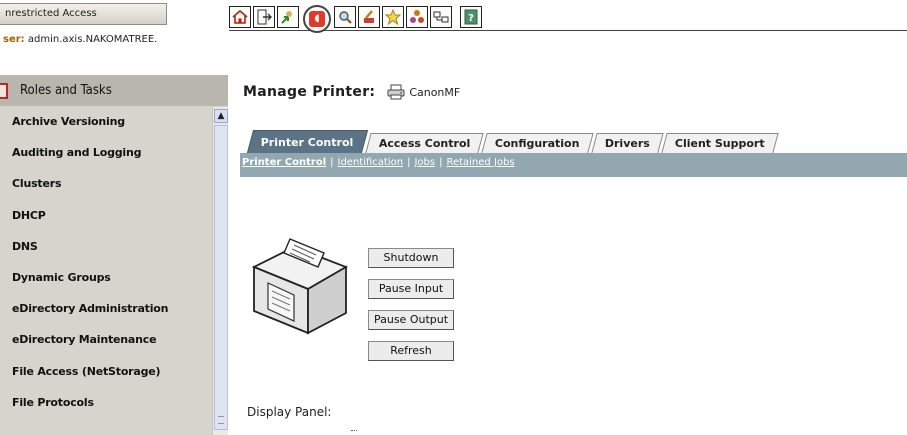 This screenshot has height=435, width=907. I want to click on display-panel-marker, so click(354, 431).